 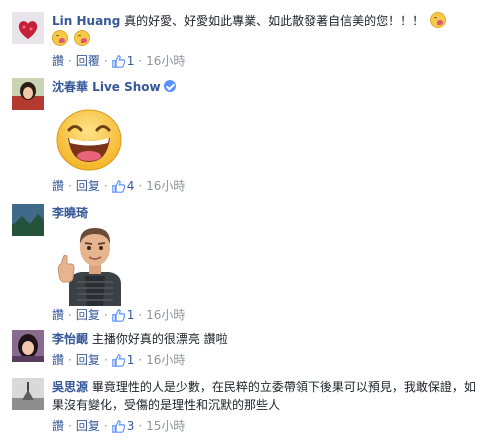 I want to click on like-count: 3, so click(x=123, y=426).